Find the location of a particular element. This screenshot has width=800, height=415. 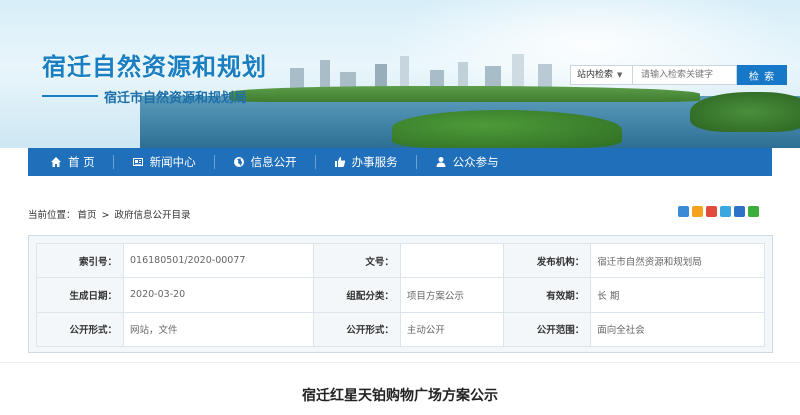

main-nav: 首 页 新闻中心 信息公开 办事服务 公众参与 is located at coordinates (400, 162).